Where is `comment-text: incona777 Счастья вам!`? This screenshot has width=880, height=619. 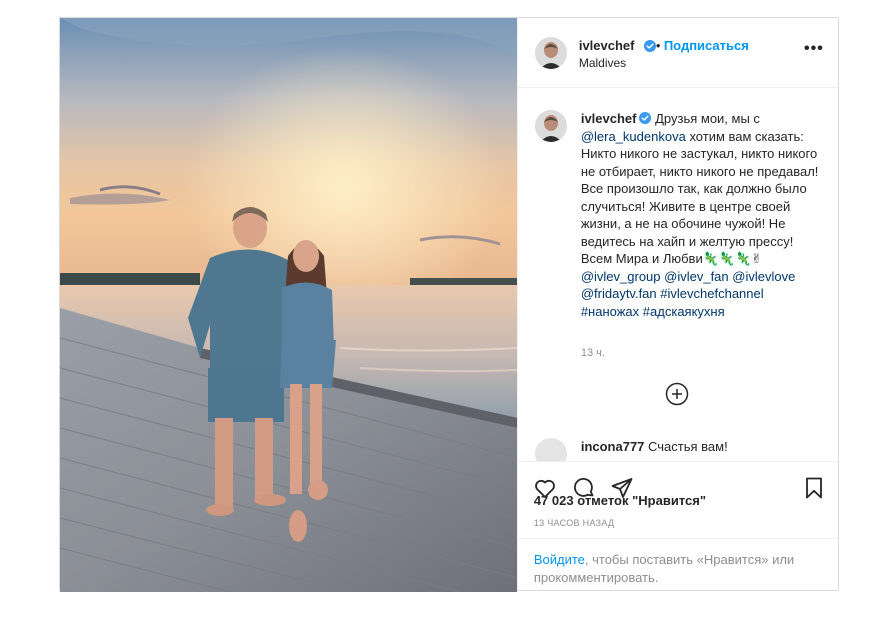
comment-text: incona777 Счастья вам! is located at coordinates (654, 446).